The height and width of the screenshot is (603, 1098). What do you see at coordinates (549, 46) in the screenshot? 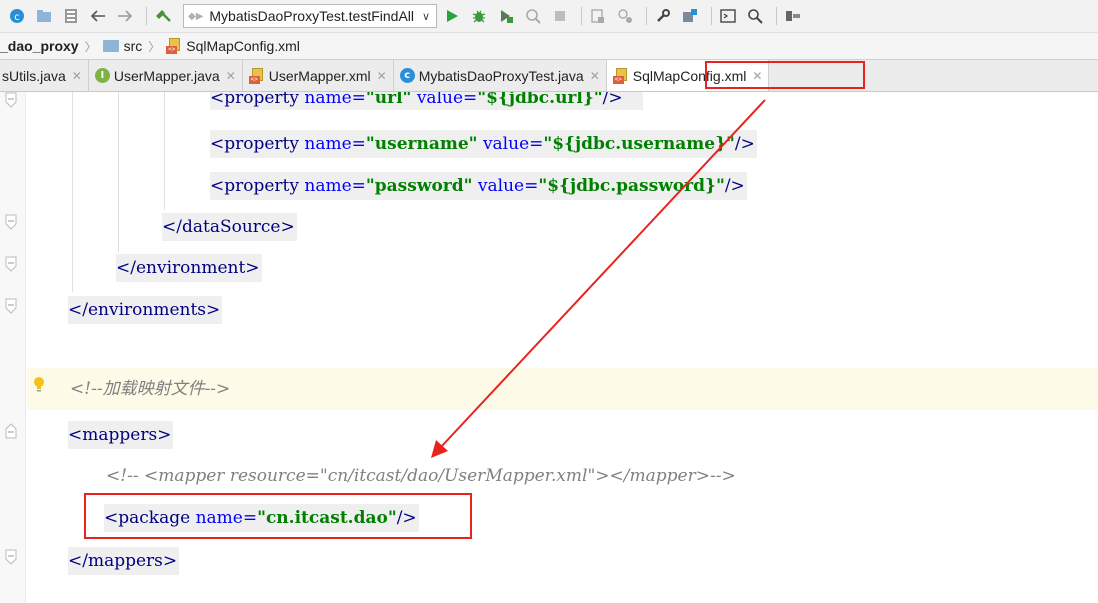
I see `breadcrumb: _dao_proxy 〉 src 〉 <> SqlMapConfig.xml` at bounding box center [549, 46].